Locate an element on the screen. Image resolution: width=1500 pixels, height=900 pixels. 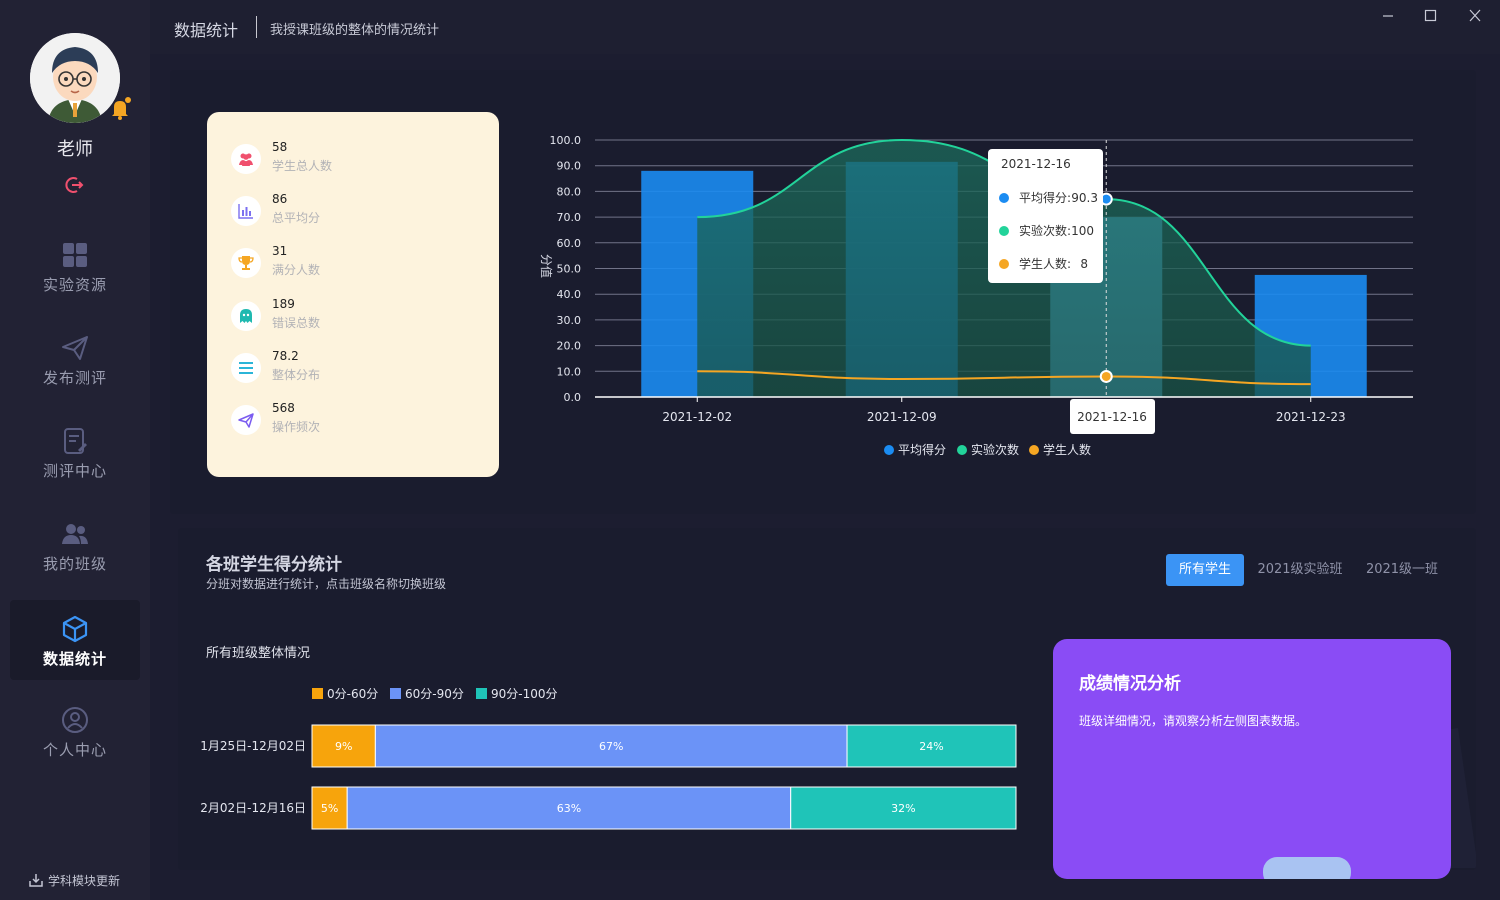
nav-item-my-class: 我的班级 is located at coordinates (75, 545).